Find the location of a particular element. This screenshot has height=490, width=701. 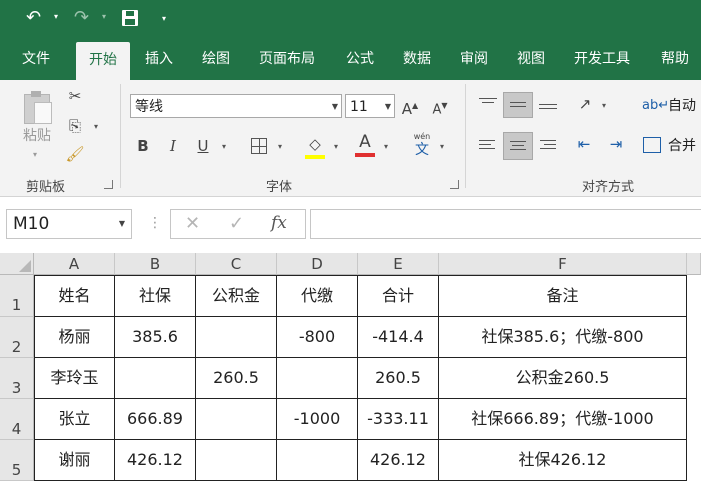

cell-c3: 260.5 is located at coordinates (236, 378).